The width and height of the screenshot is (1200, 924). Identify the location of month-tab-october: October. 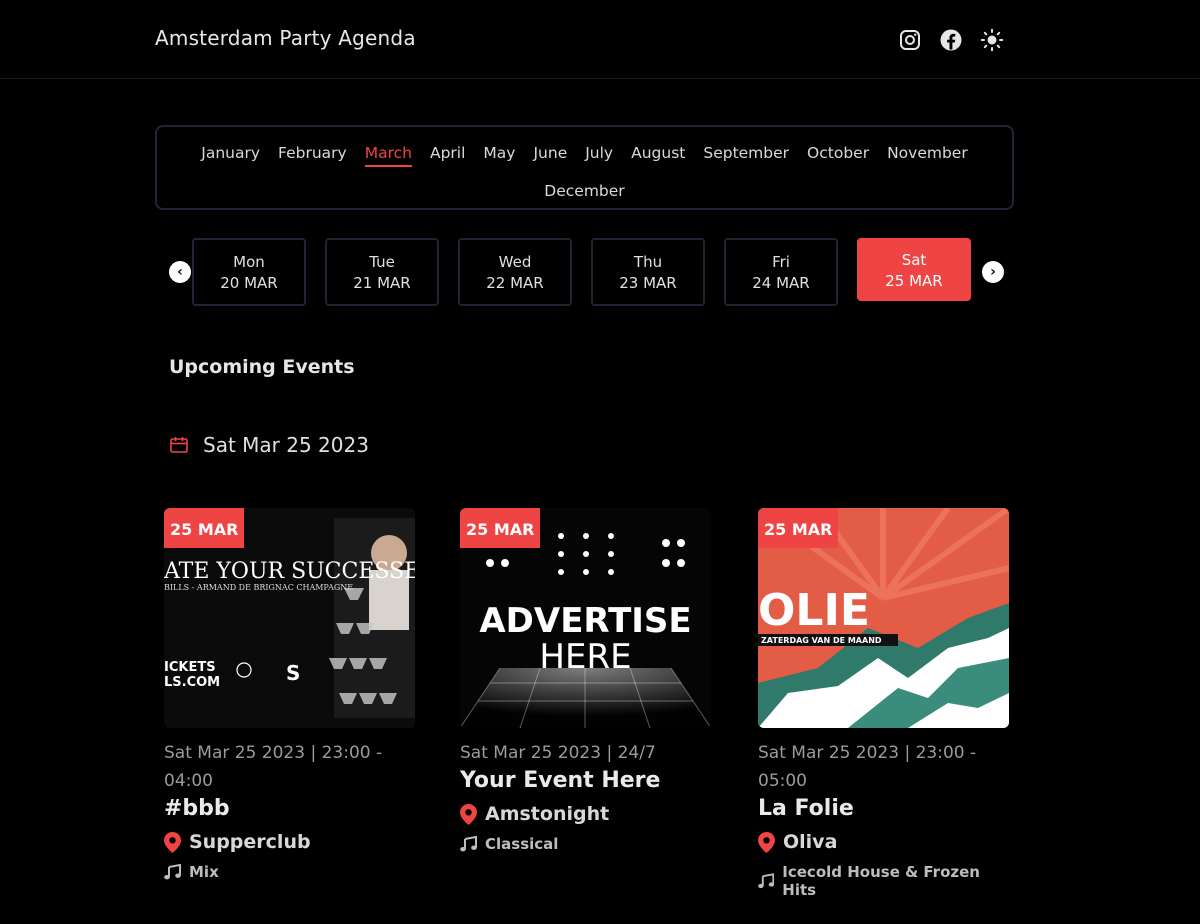
(838, 155).